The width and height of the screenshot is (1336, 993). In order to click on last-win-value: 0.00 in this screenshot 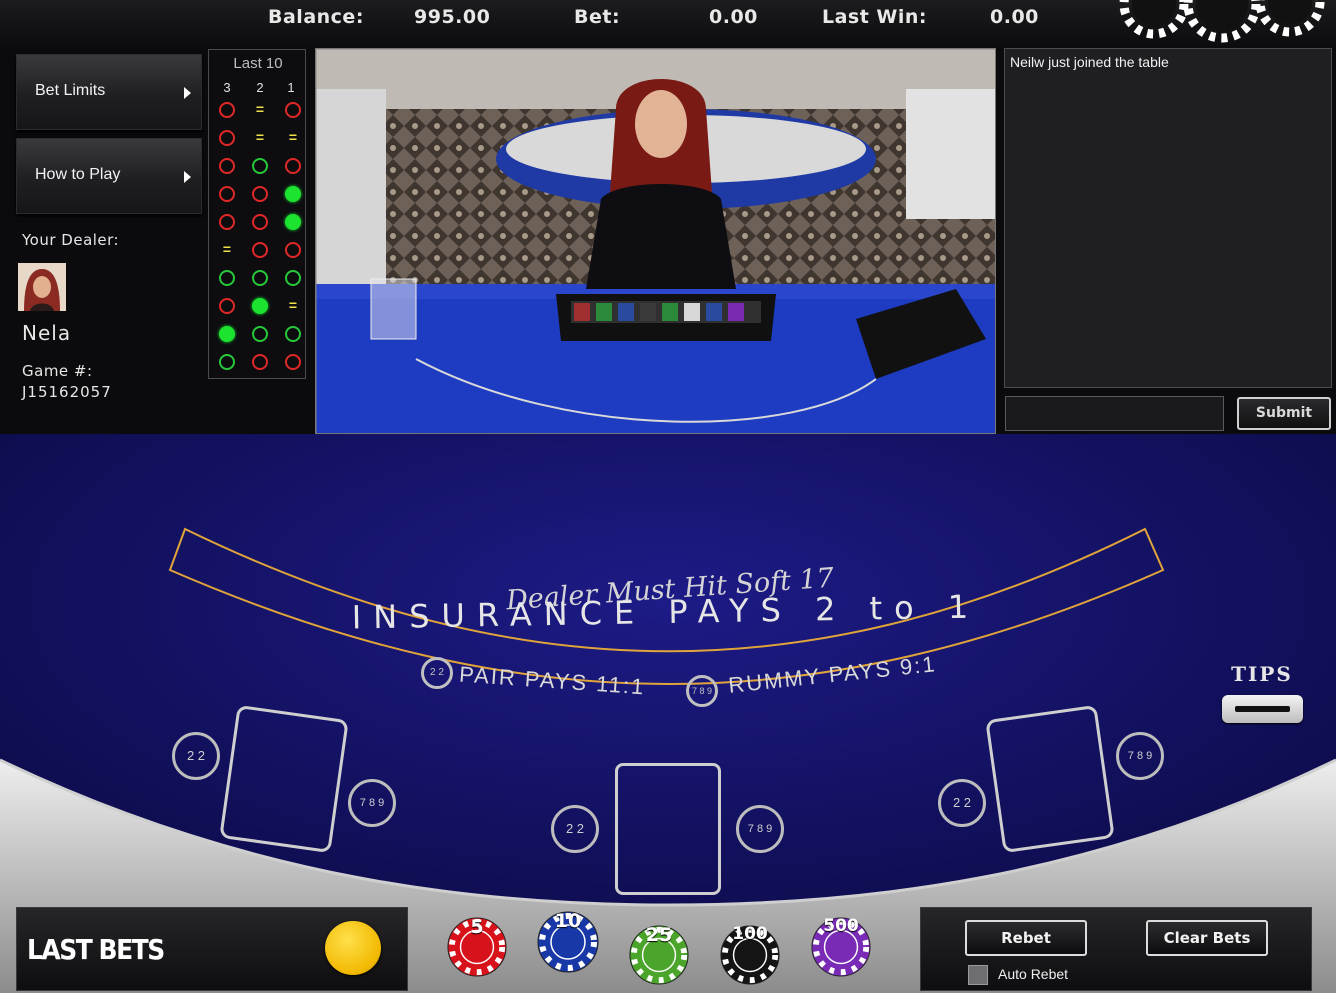, I will do `click(1014, 17)`.